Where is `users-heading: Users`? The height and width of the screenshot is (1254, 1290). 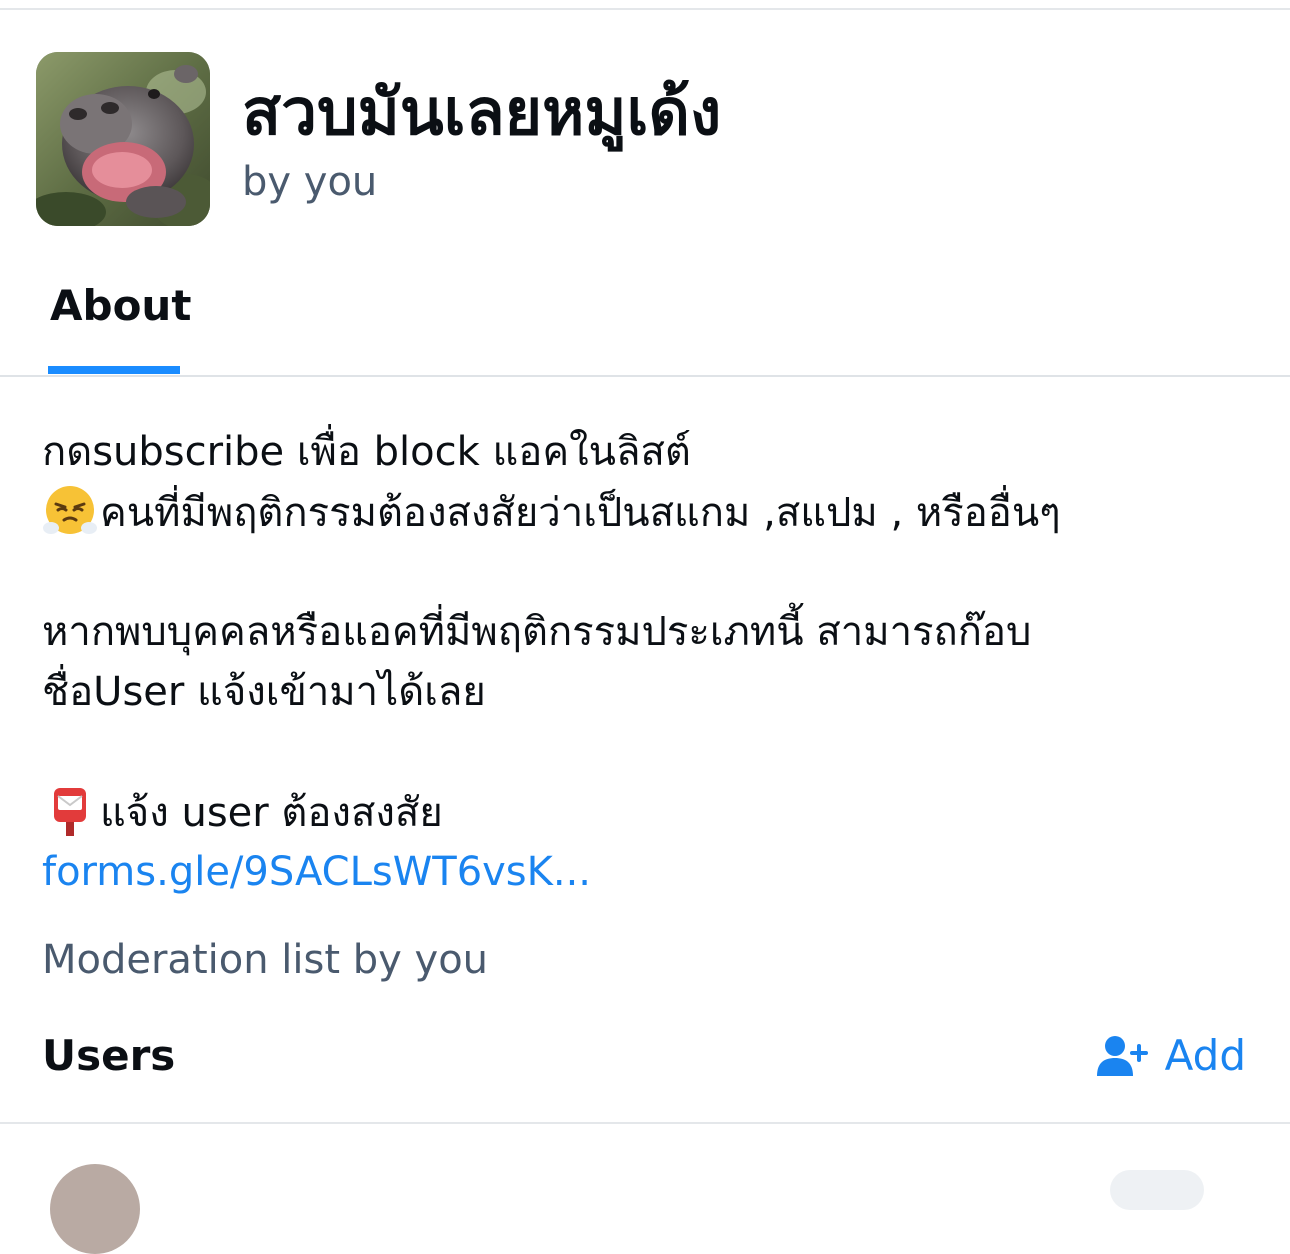 users-heading: Users is located at coordinates (109, 1055).